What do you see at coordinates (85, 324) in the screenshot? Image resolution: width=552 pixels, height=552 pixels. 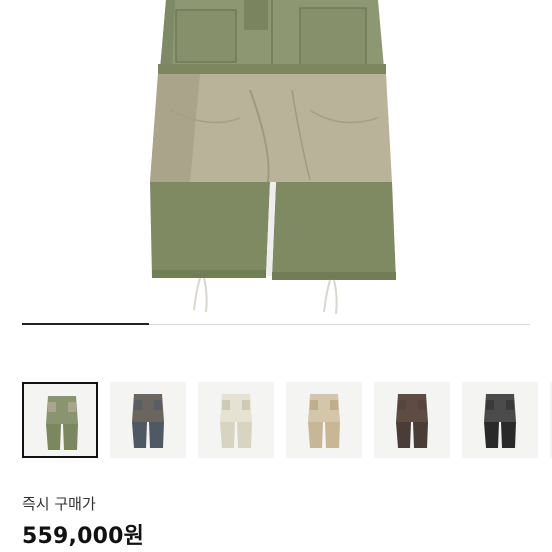 I see `gallery-progress-indicator` at bounding box center [85, 324].